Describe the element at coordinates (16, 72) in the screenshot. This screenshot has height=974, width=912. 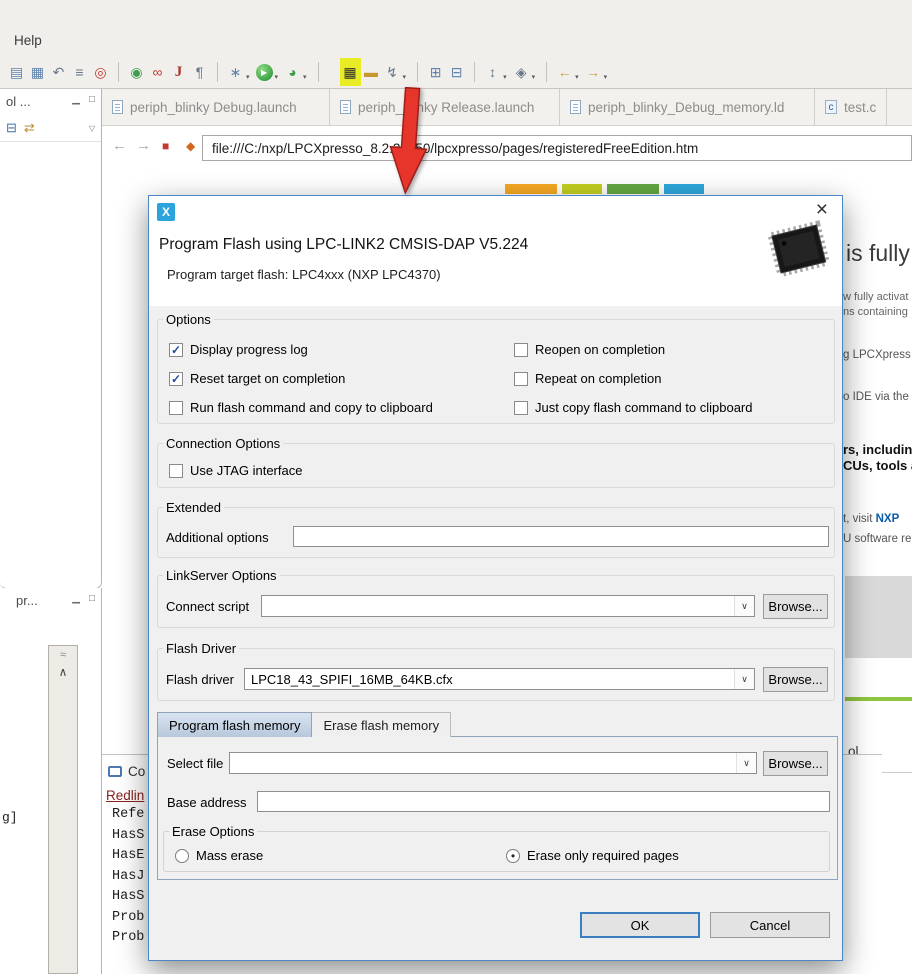
I see `save-icon: ▤` at that location.